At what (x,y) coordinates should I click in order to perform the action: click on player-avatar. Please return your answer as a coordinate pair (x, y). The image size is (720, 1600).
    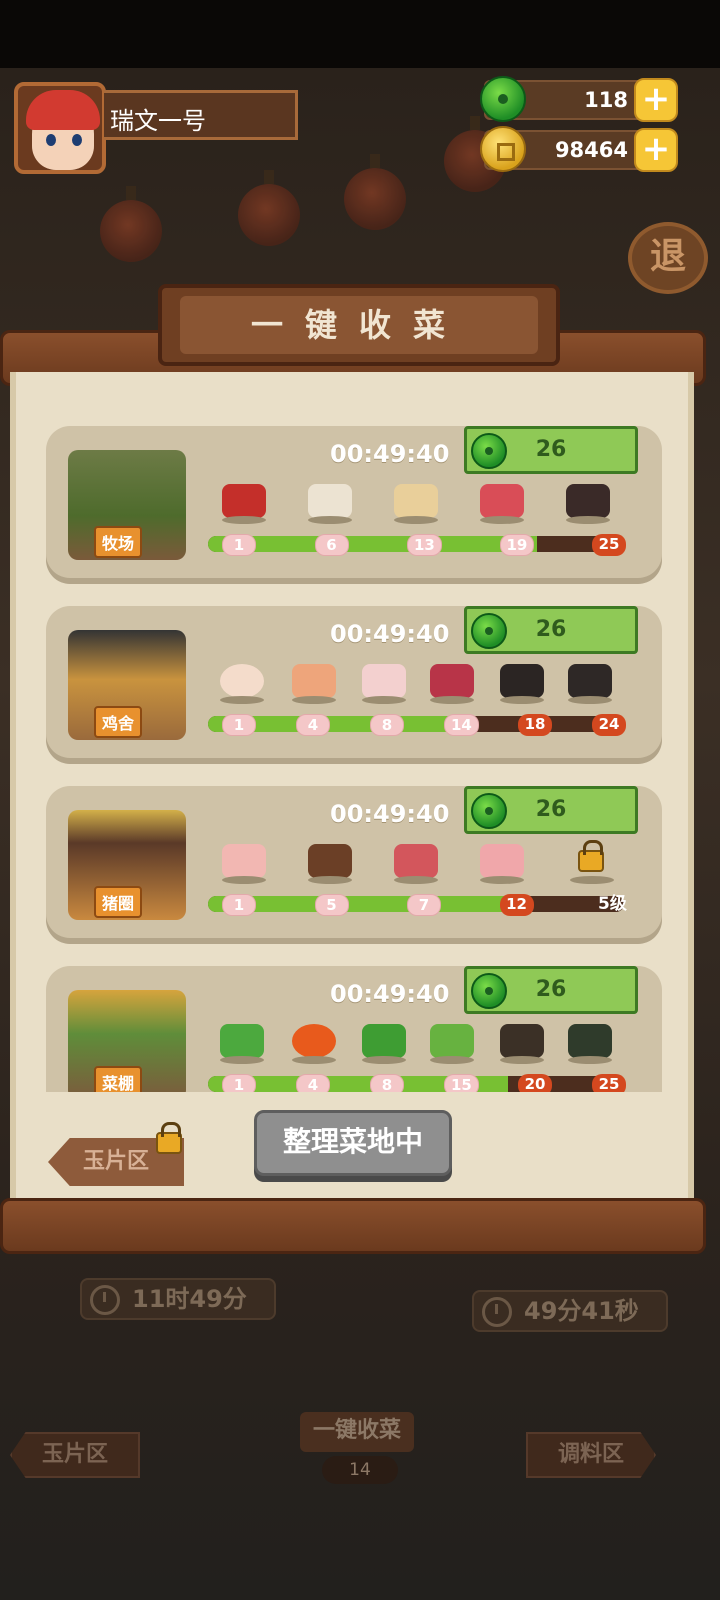
    Looking at the image, I should click on (60, 128).